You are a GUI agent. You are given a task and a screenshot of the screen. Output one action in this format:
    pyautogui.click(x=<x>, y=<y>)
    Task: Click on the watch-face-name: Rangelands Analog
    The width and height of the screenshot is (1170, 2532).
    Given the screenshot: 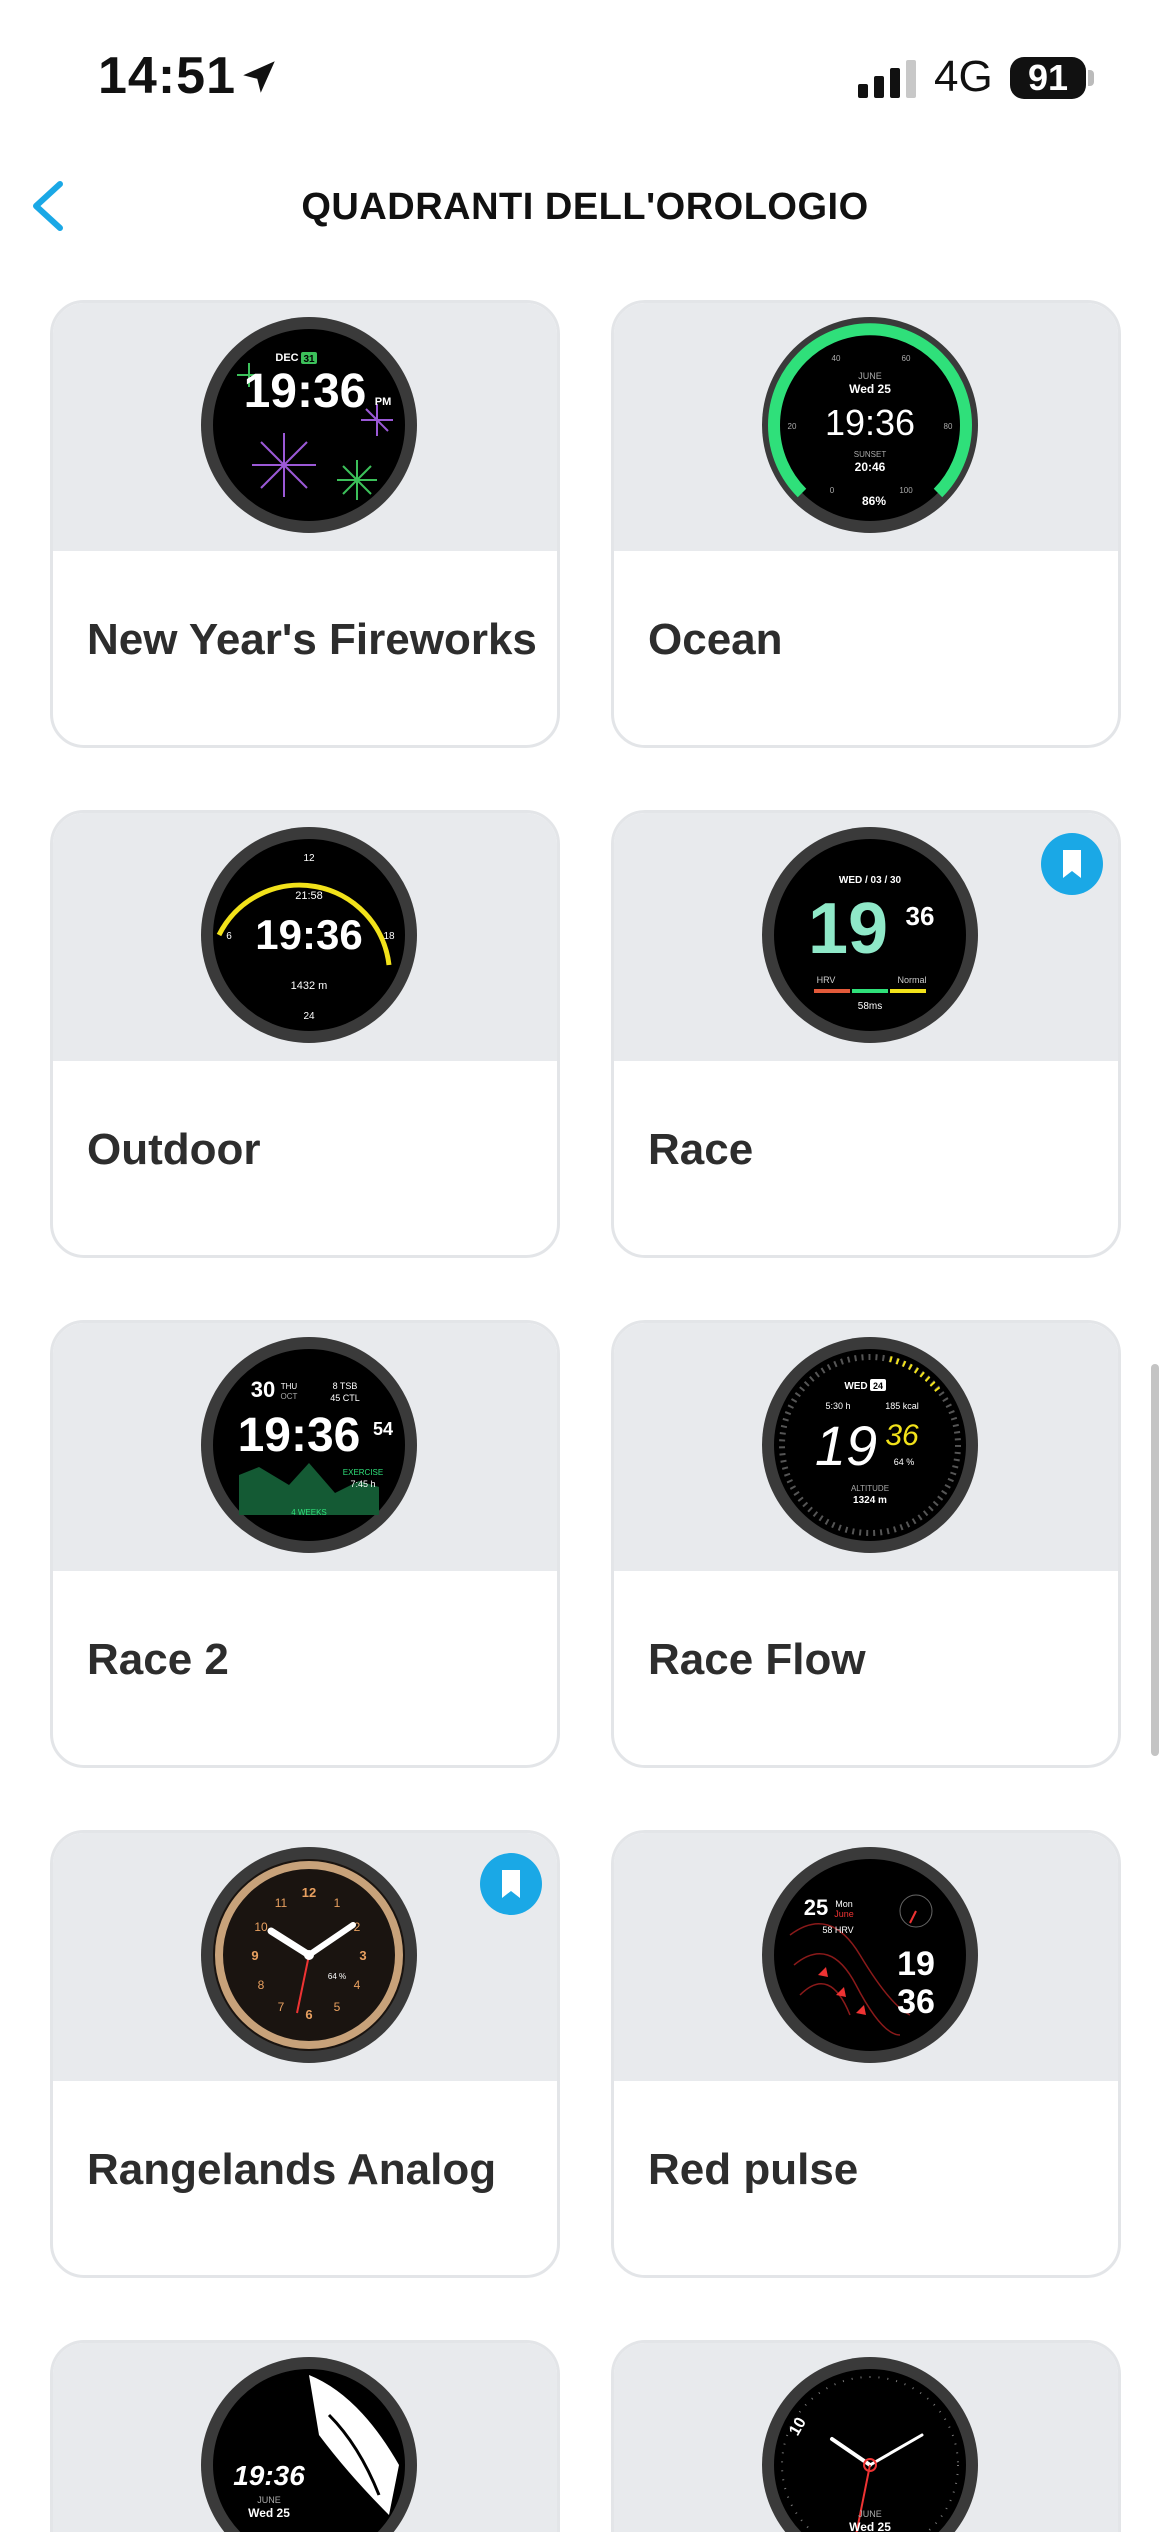 What is the action you would take?
    pyautogui.click(x=292, y=2169)
    